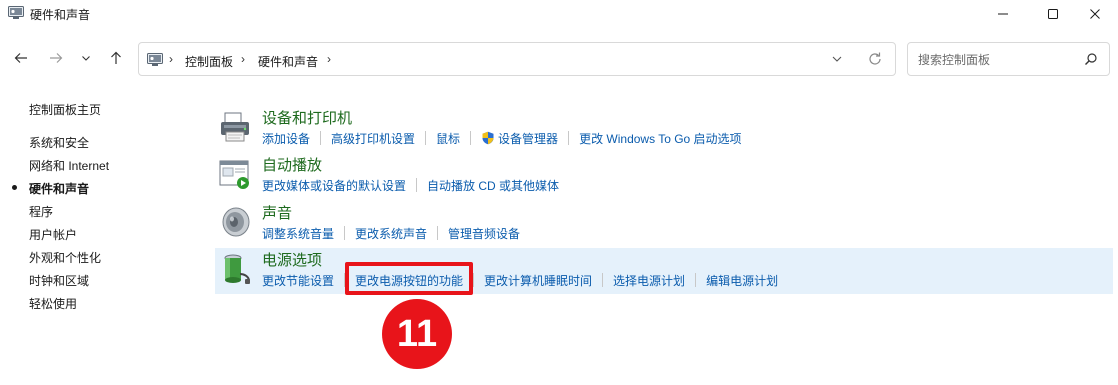 This screenshot has height=385, width=1118. What do you see at coordinates (60, 15) in the screenshot?
I see `window-title: 硬件和声音` at bounding box center [60, 15].